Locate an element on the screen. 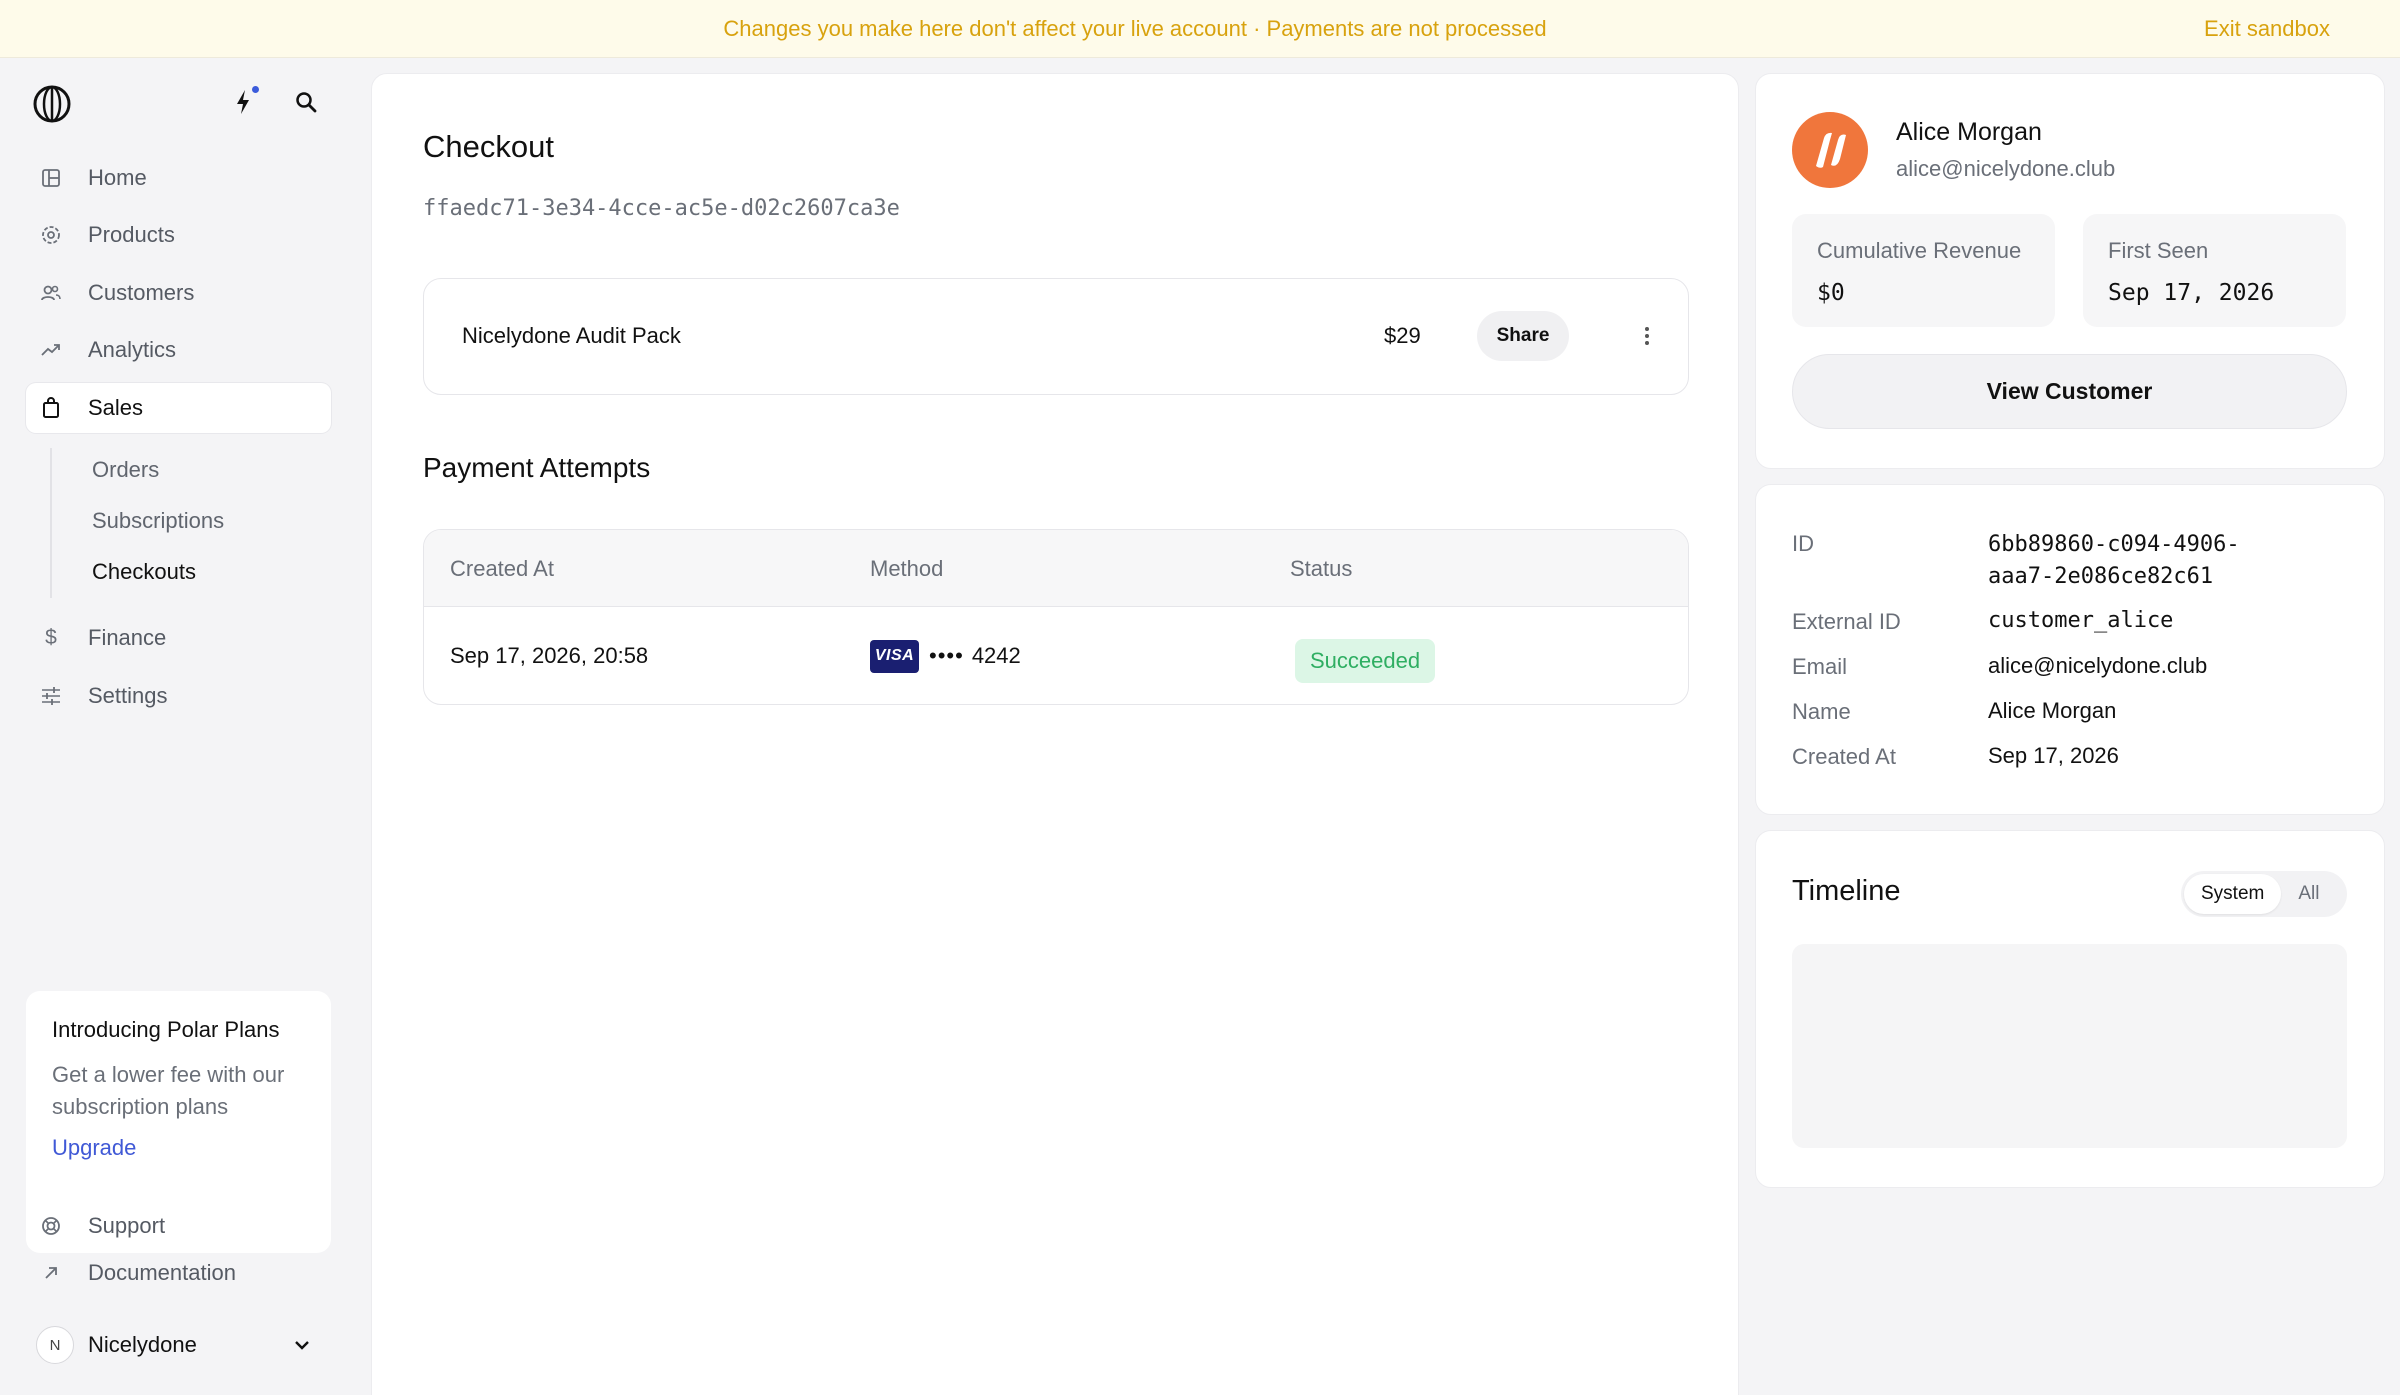  dollar-icon: $ is located at coordinates (51, 637).